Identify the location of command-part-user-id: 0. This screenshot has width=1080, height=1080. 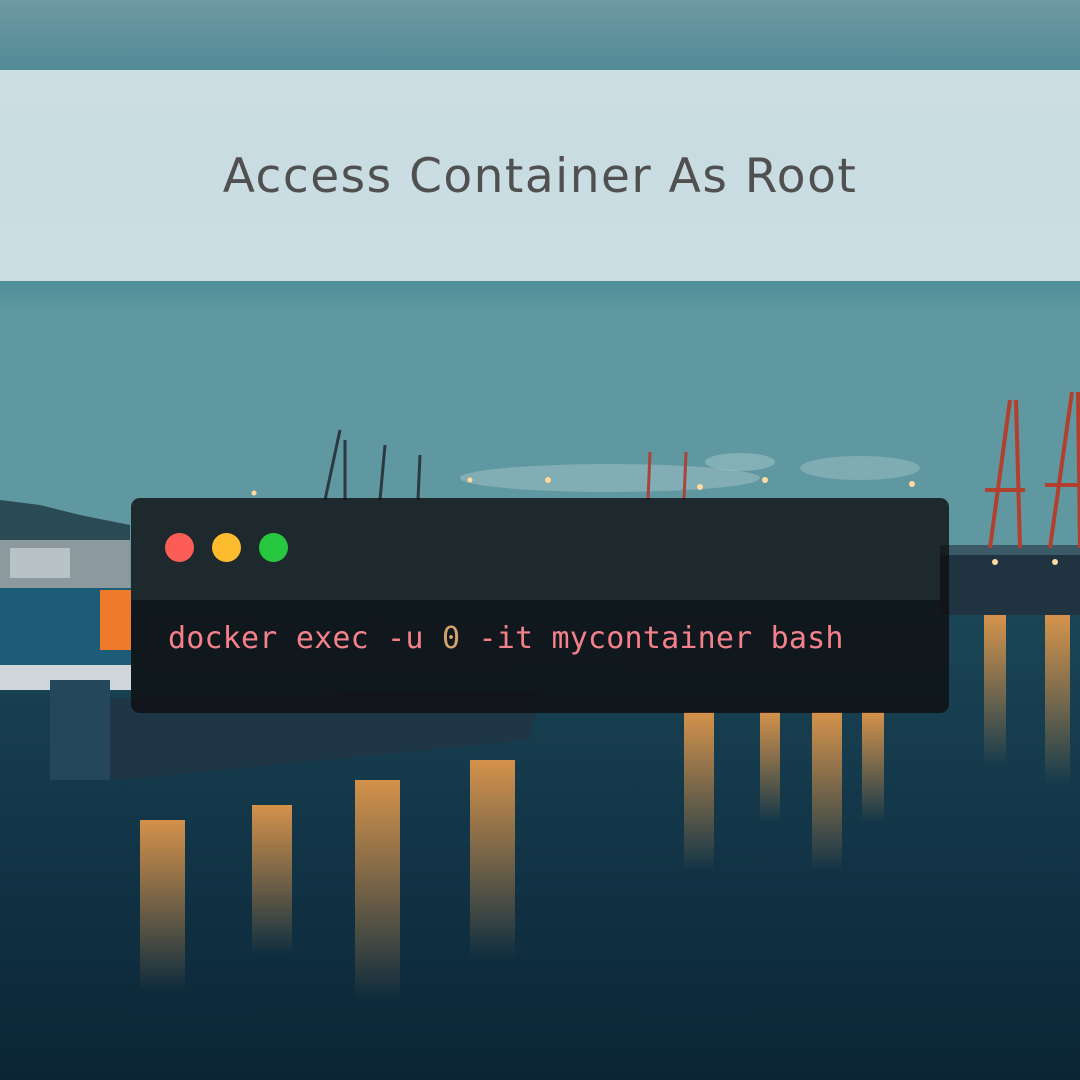
(451, 638).